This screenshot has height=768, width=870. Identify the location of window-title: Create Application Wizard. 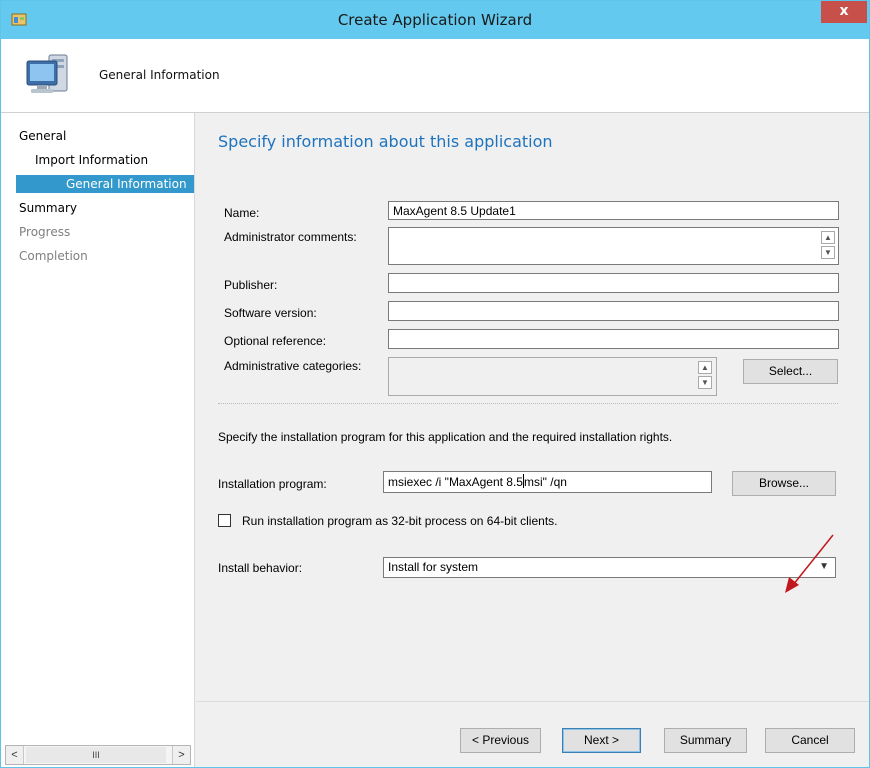
(435, 20).